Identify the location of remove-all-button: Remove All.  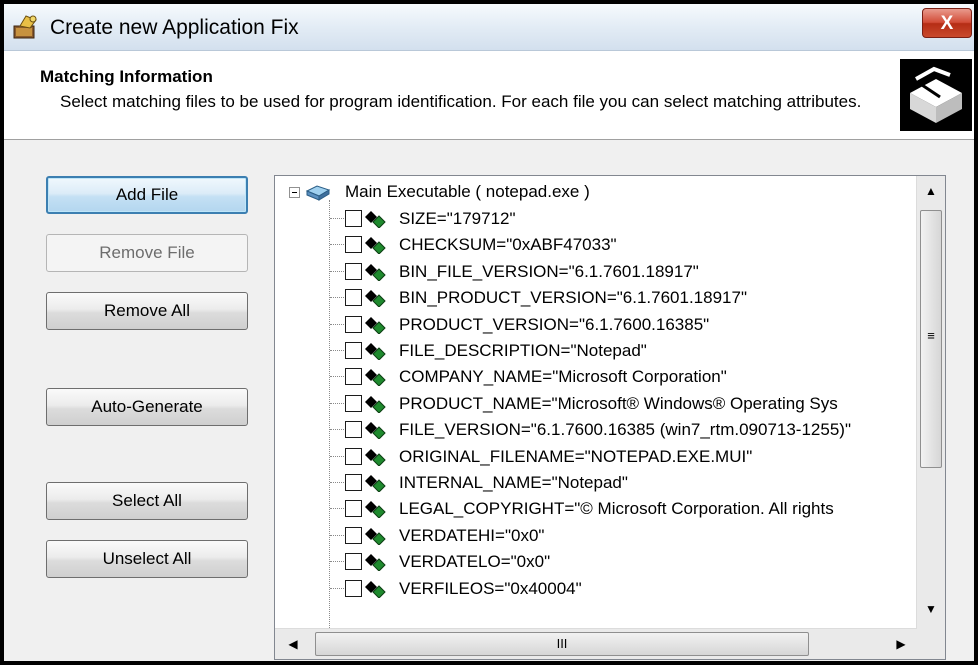
(147, 311).